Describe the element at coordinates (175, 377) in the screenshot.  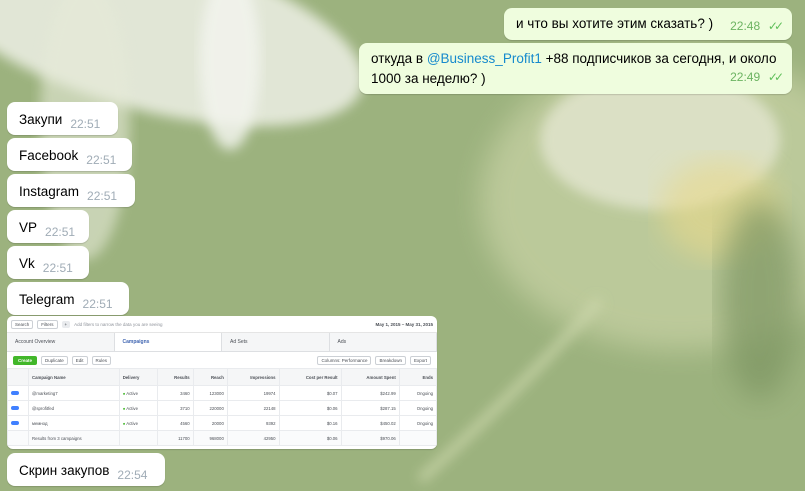
I see `column-header: Results` at that location.